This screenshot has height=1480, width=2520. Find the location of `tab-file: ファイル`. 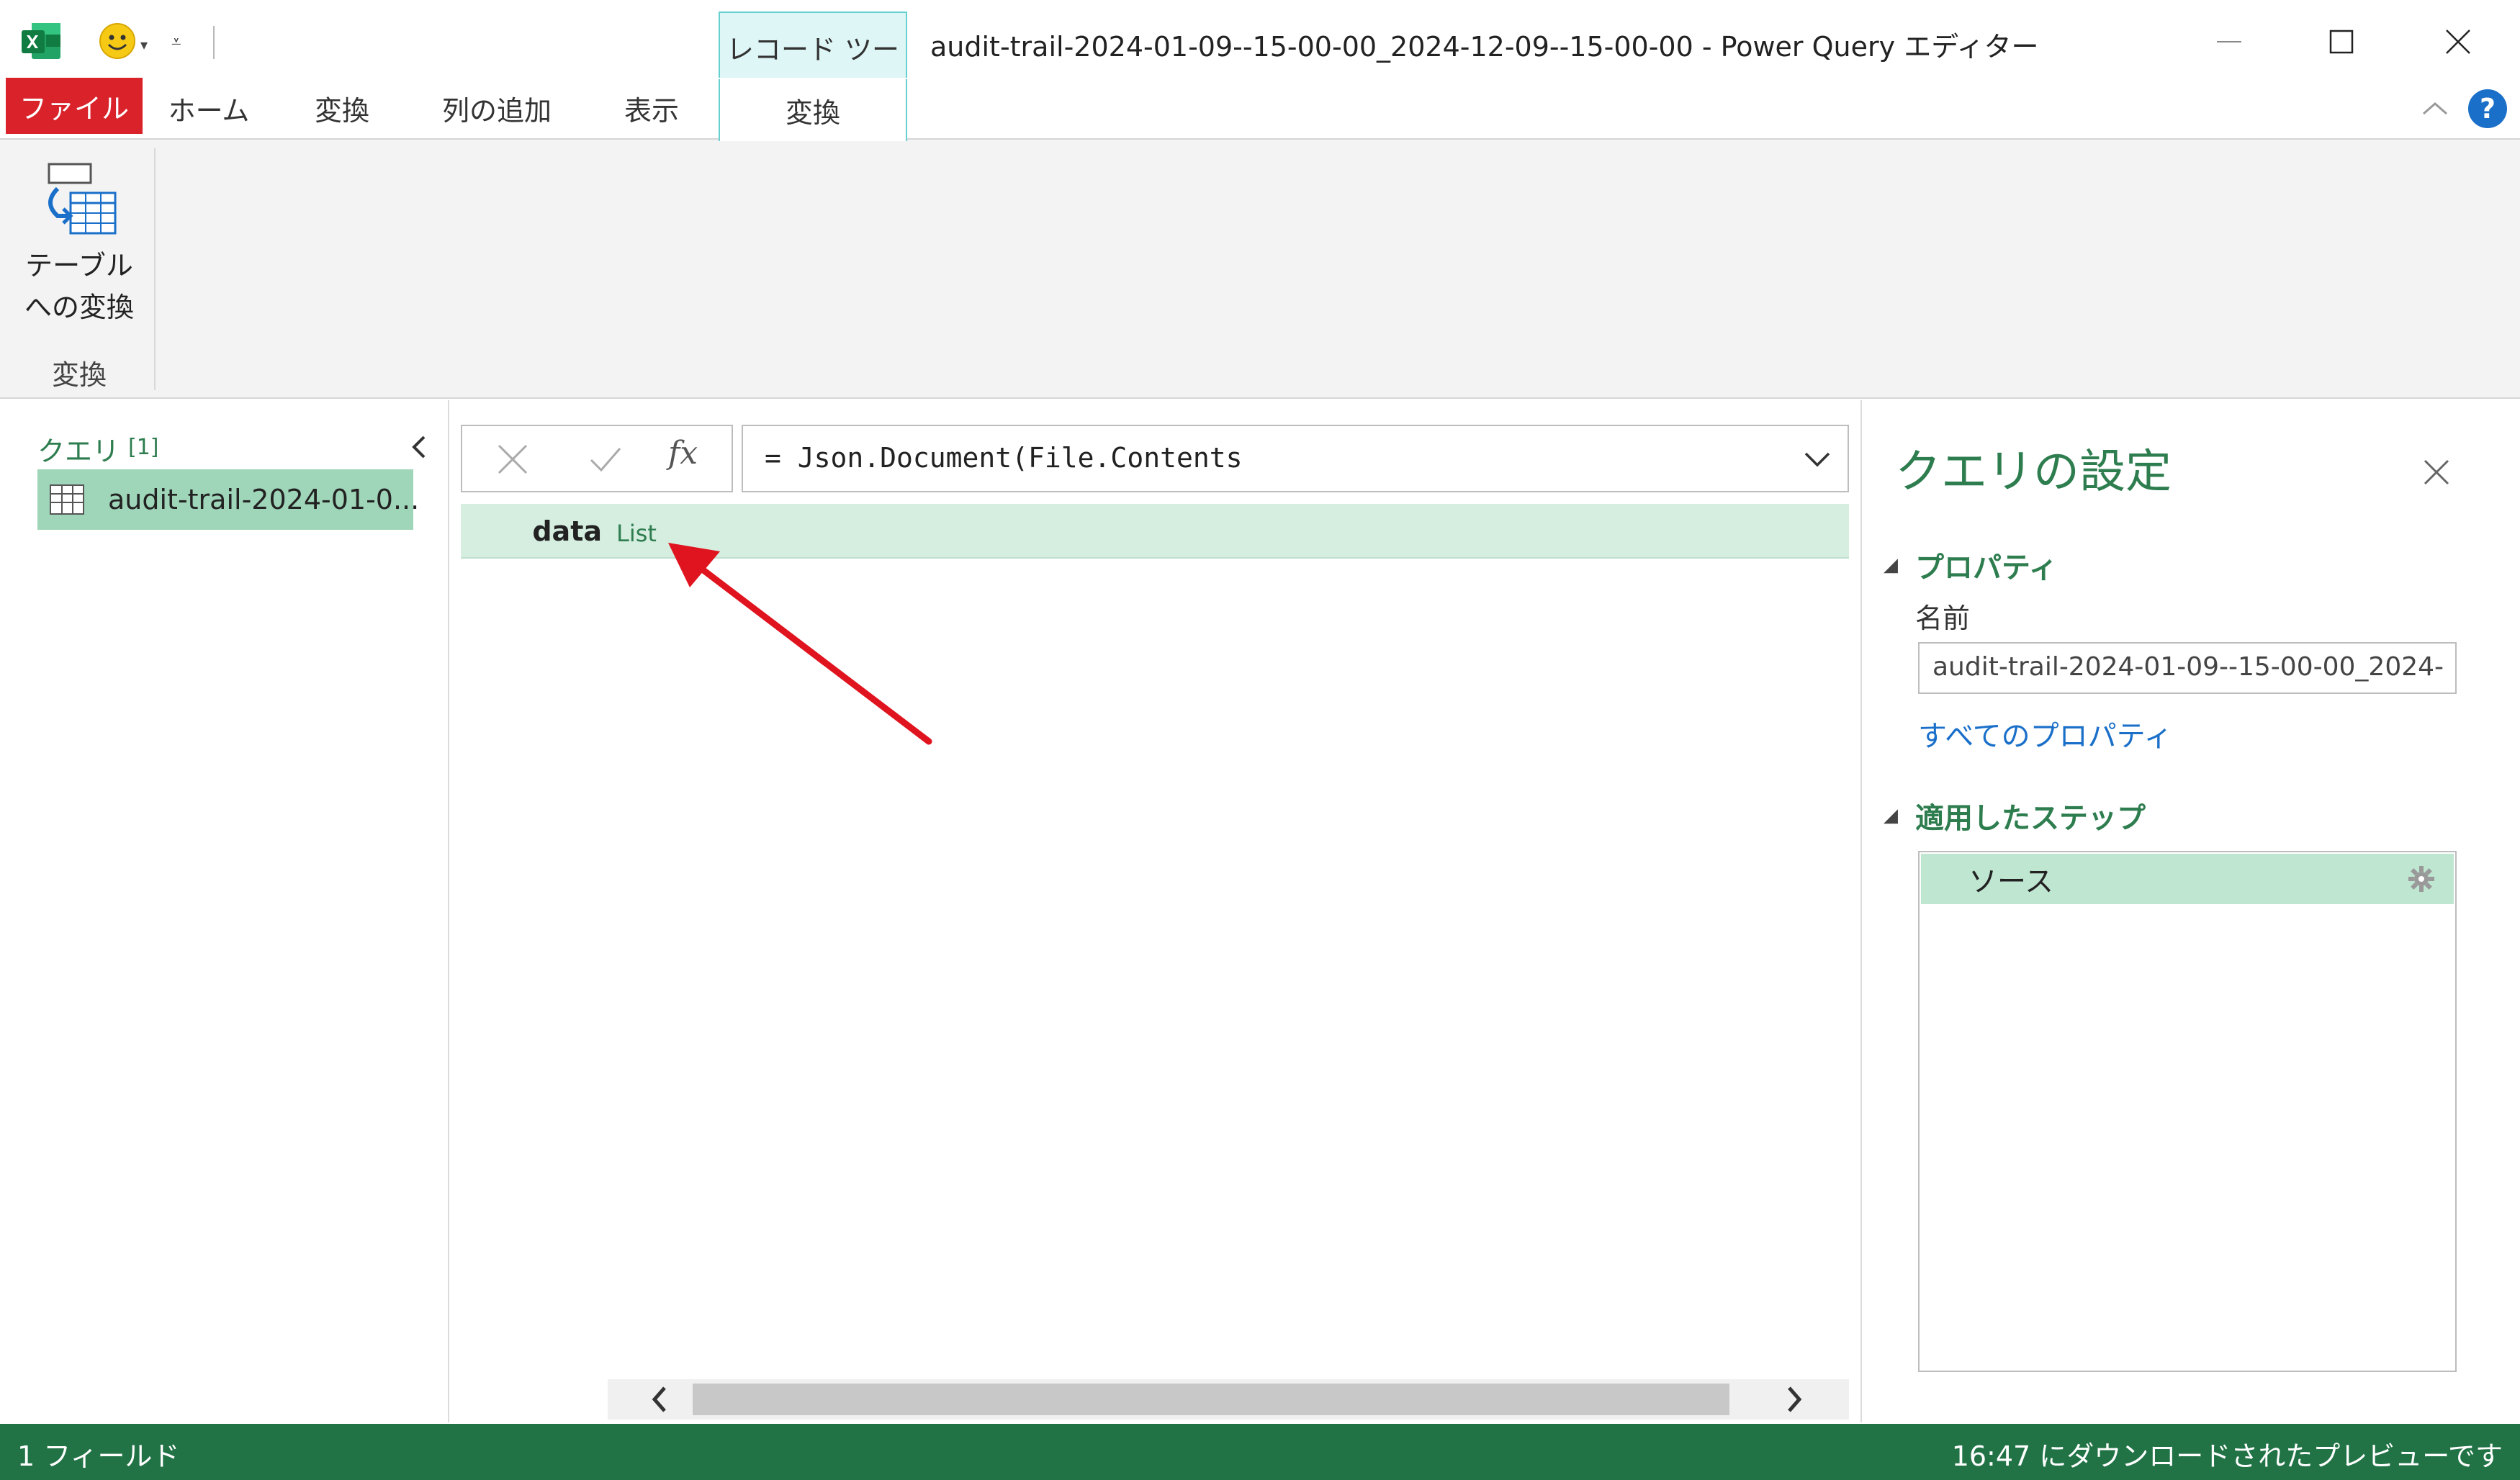

tab-file: ファイル is located at coordinates (74, 106).